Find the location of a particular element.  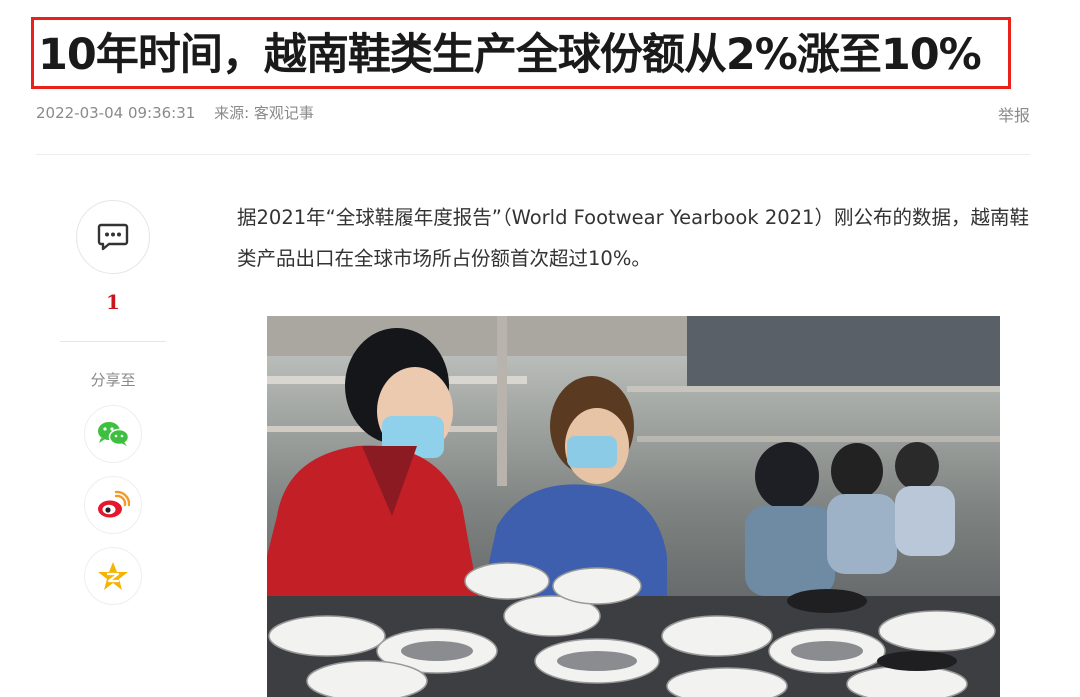

article-meta: 2022-03-04 09:36:31 来源: 客观记事 is located at coordinates (182, 112).